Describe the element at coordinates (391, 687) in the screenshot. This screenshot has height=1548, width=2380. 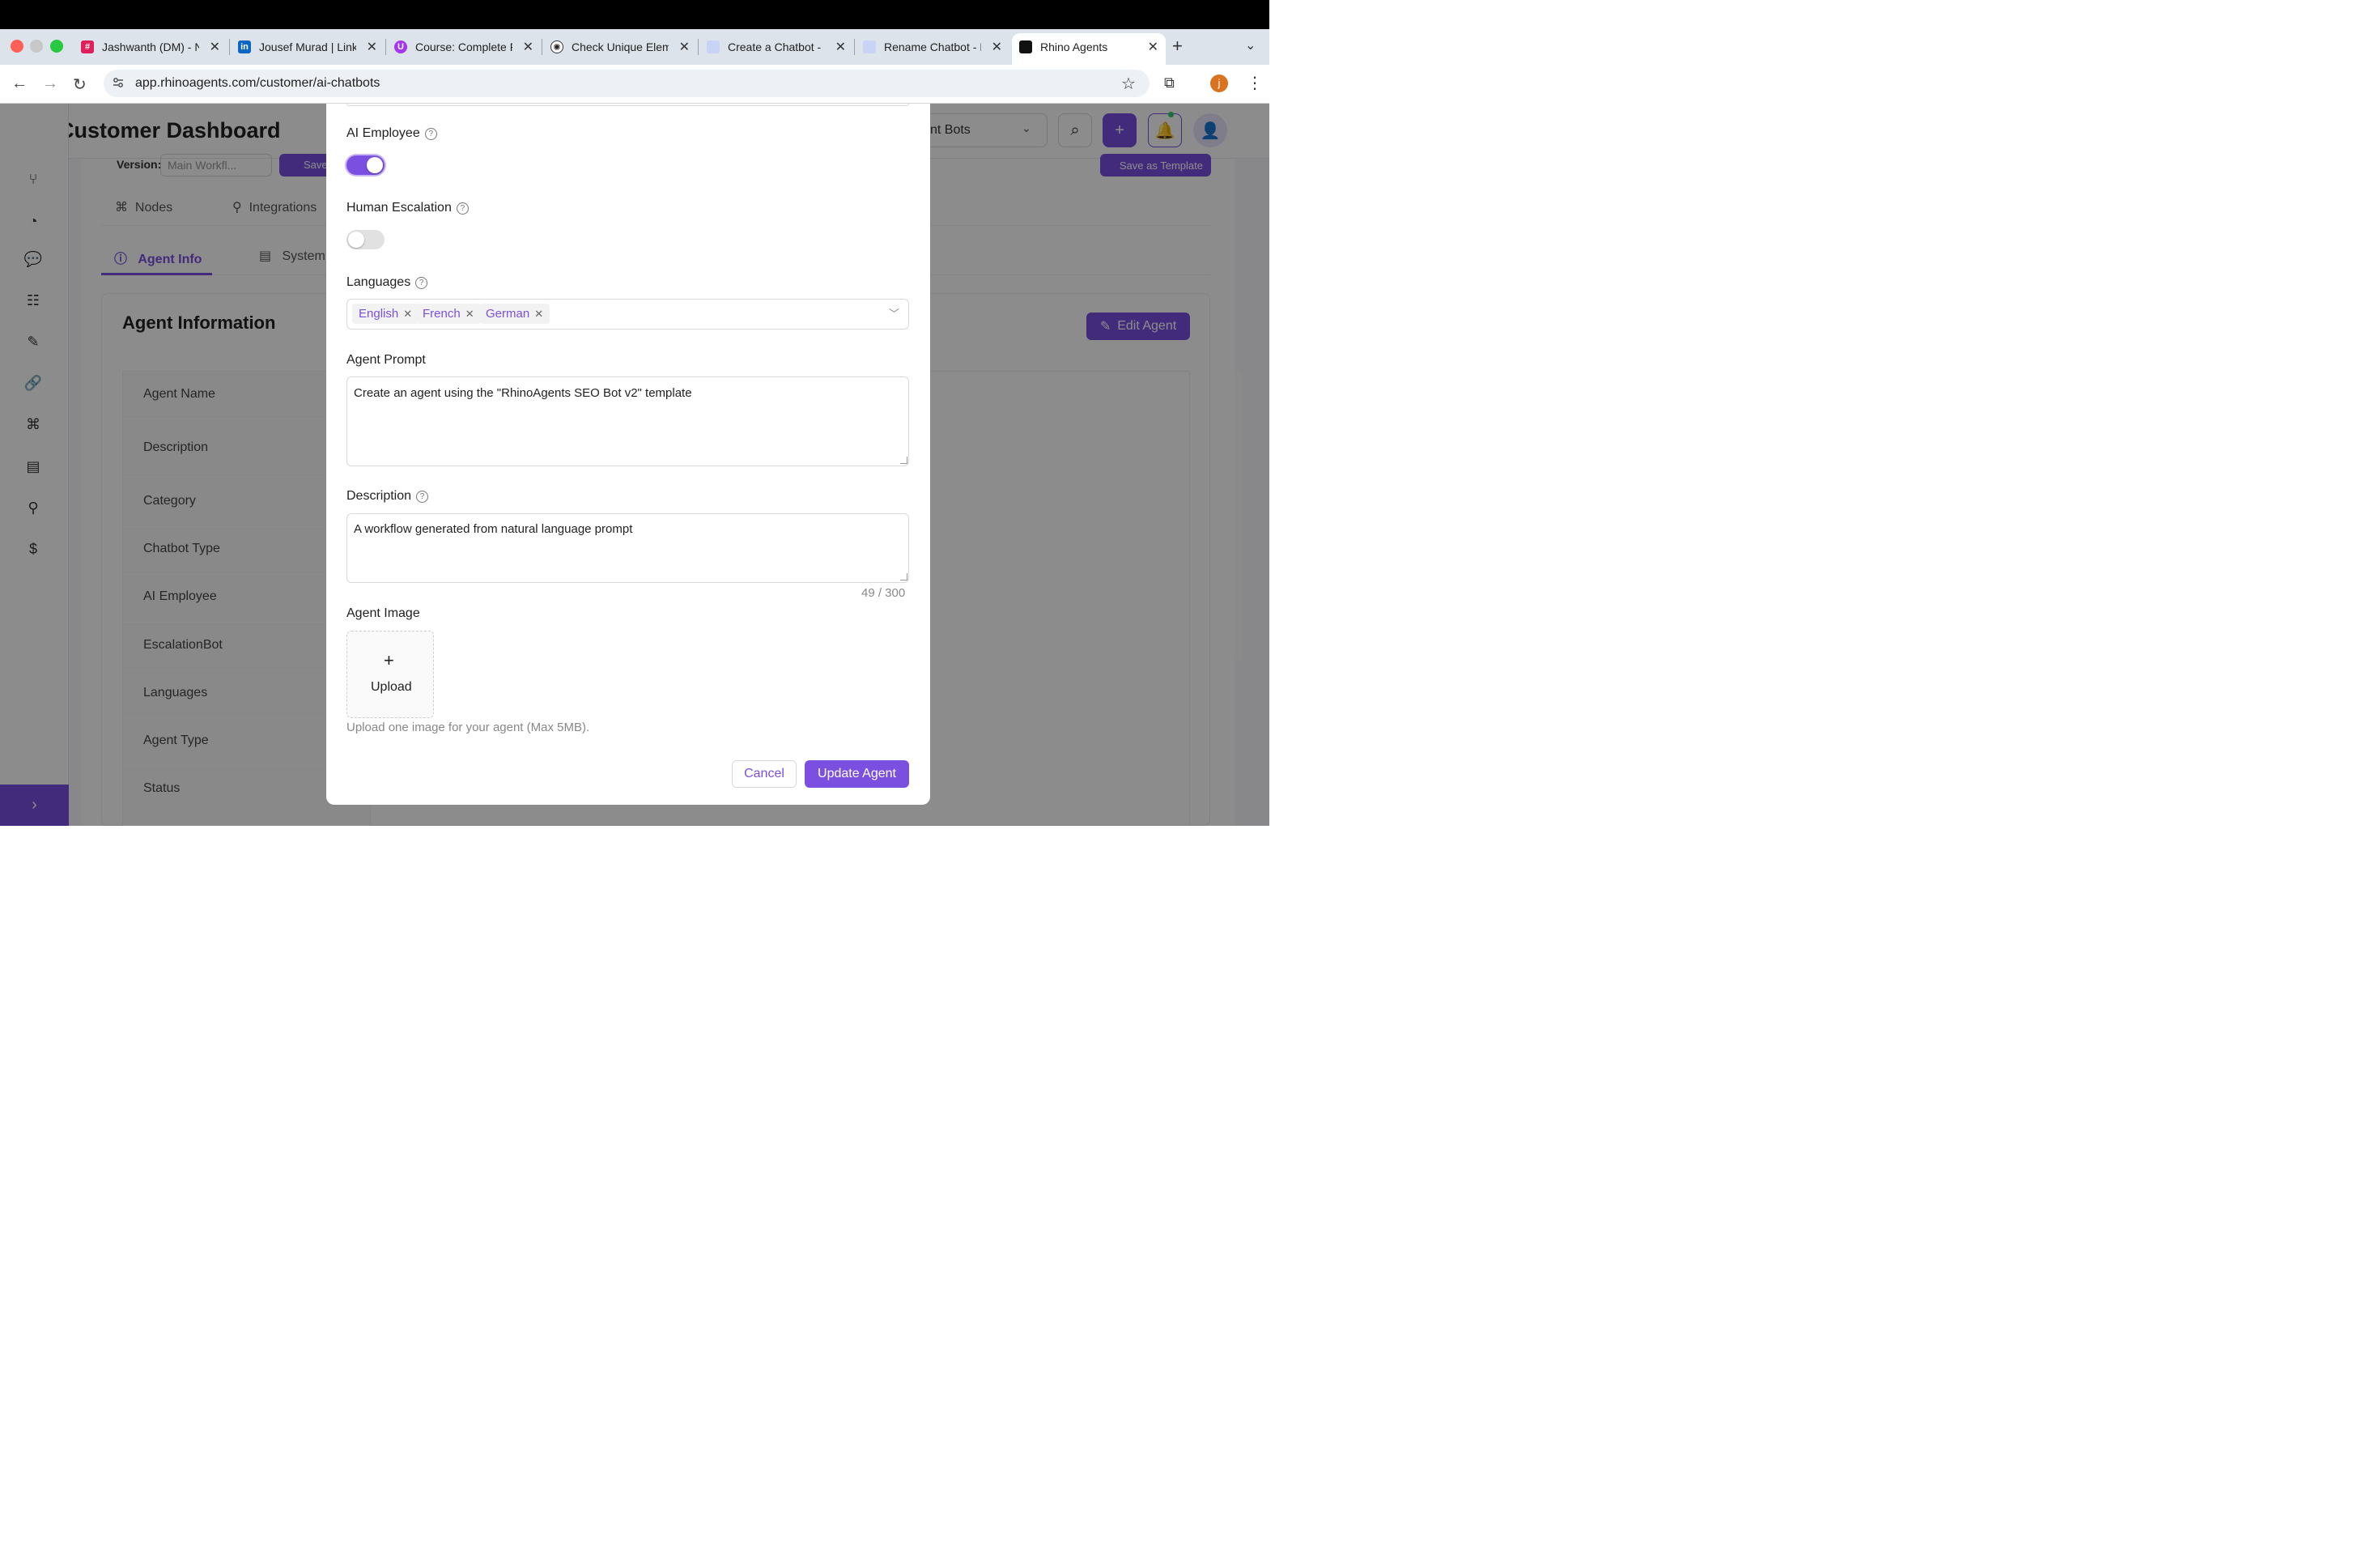
I see `upload-label: Upload` at that location.